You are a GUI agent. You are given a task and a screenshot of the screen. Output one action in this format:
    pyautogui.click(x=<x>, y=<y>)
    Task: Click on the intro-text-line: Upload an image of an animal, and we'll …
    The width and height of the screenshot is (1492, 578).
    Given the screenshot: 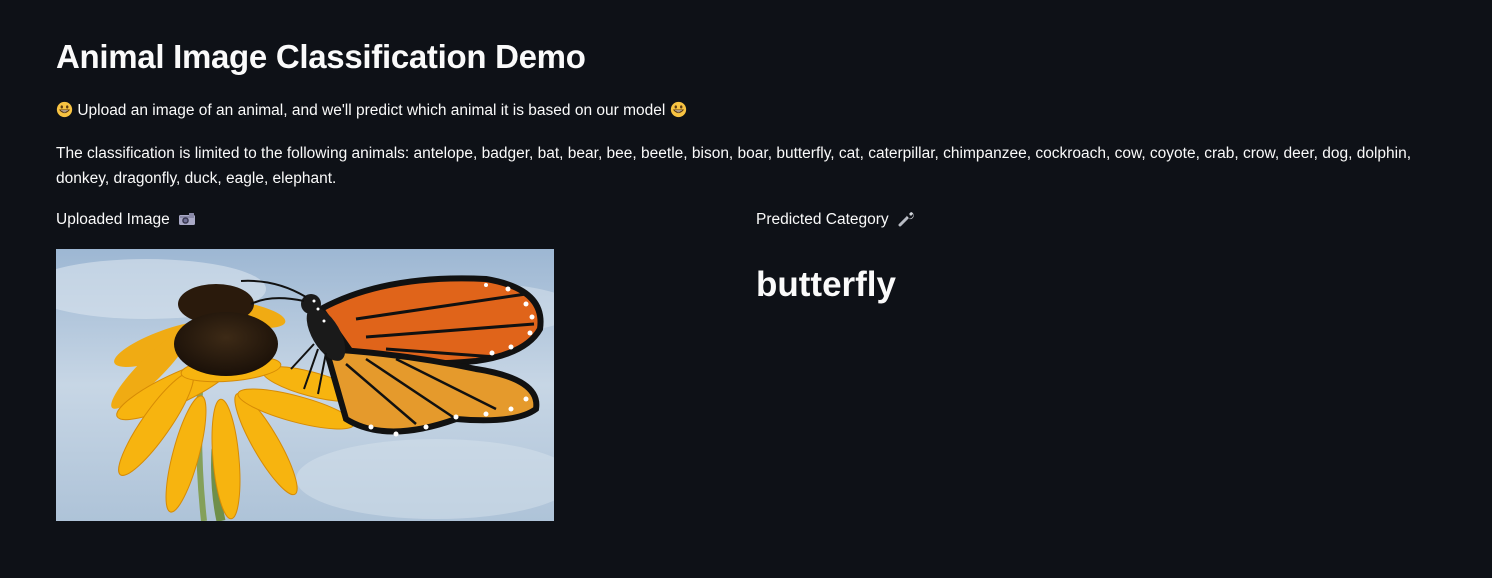 What is the action you would take?
    pyautogui.click(x=371, y=111)
    